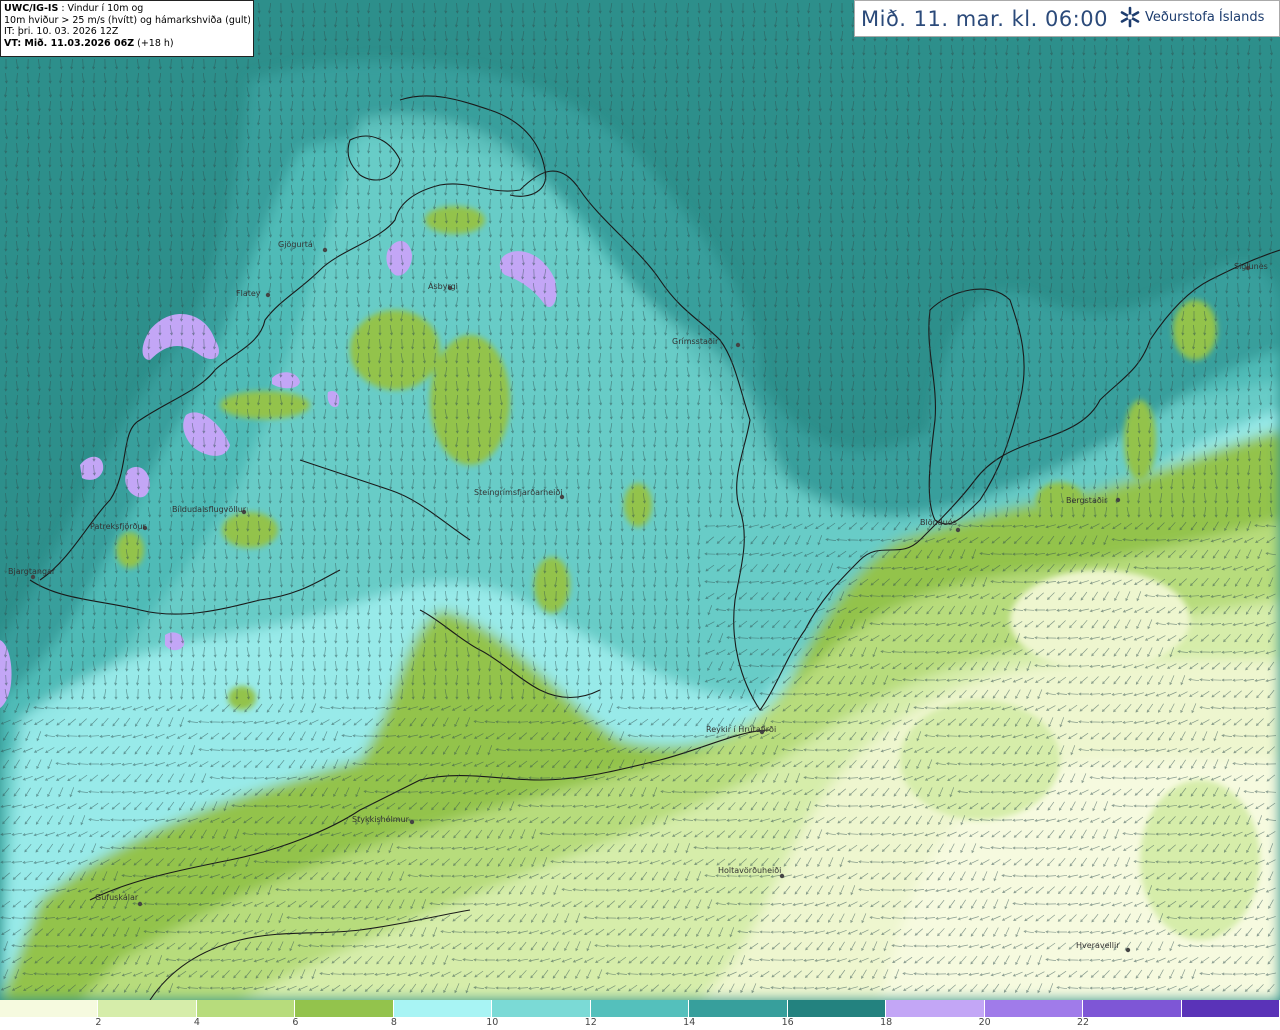  I want to click on station-stykkisholmur: Stykkishólmur, so click(383, 819).